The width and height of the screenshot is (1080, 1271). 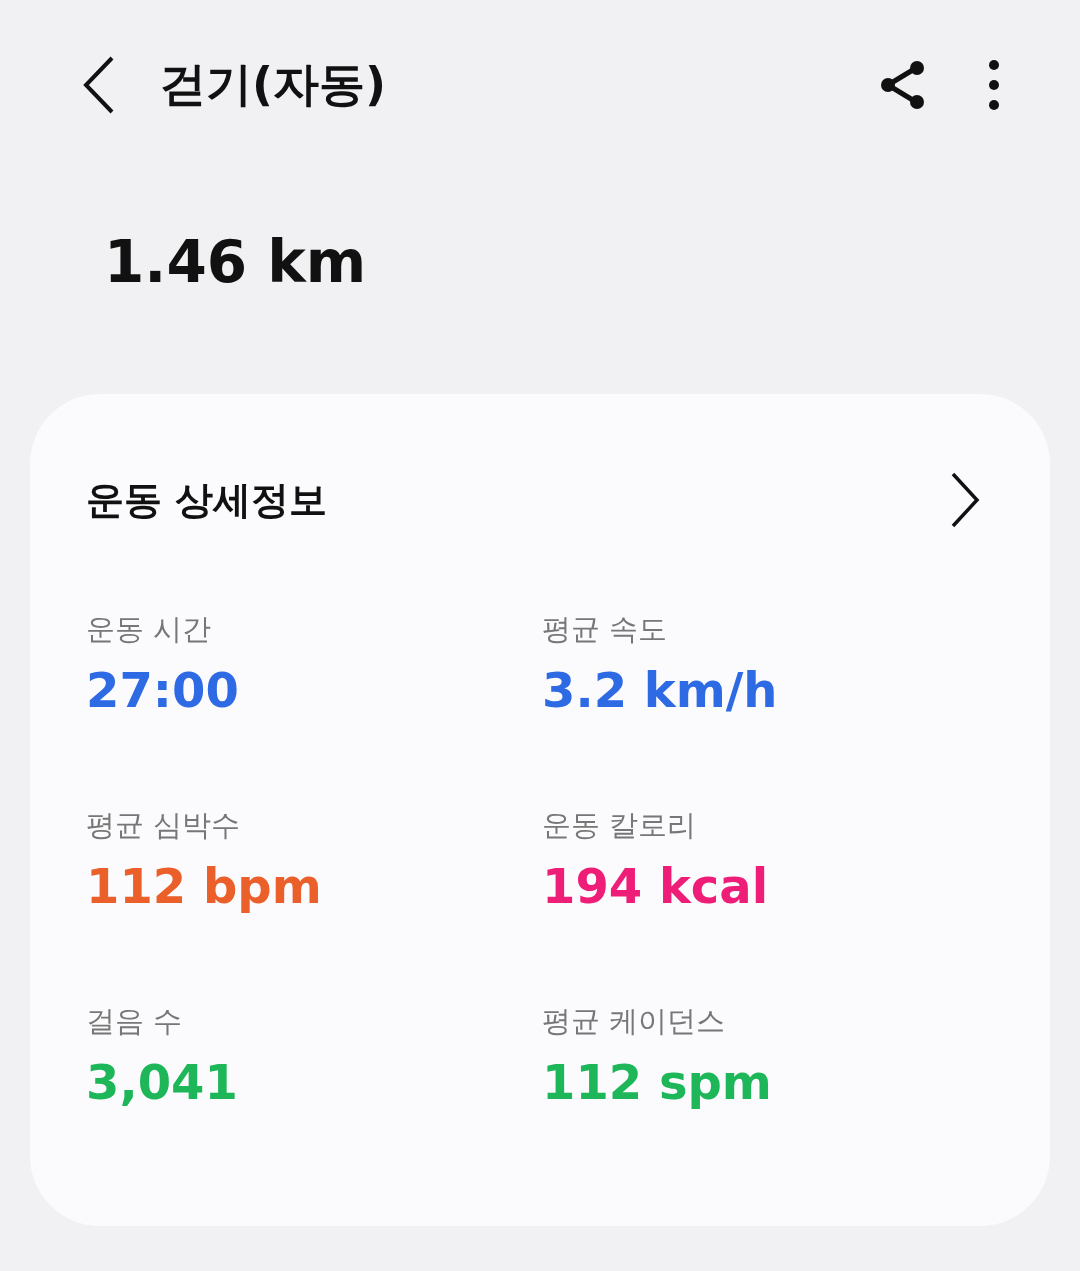 I want to click on distance-value: 1.46 km, so click(x=236, y=262).